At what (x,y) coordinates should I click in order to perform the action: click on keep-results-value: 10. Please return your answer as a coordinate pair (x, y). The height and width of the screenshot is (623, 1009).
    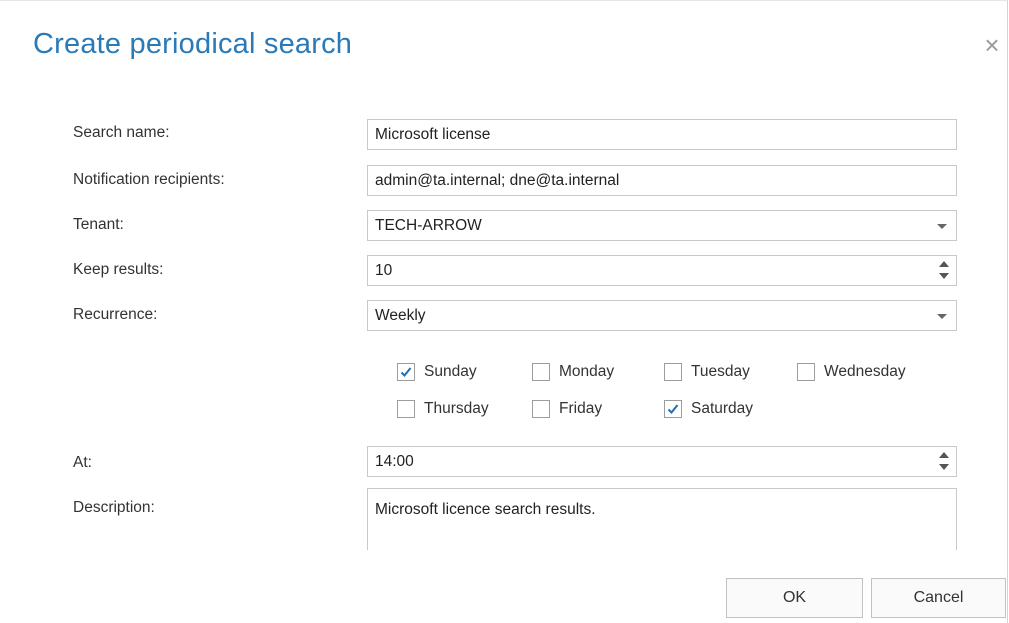
    Looking at the image, I should click on (384, 270).